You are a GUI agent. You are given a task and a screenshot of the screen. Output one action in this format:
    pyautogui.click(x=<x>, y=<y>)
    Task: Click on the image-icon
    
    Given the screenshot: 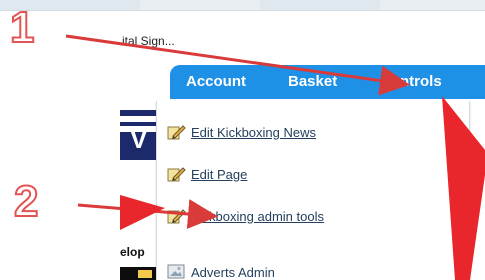 What is the action you would take?
    pyautogui.click(x=177, y=271)
    